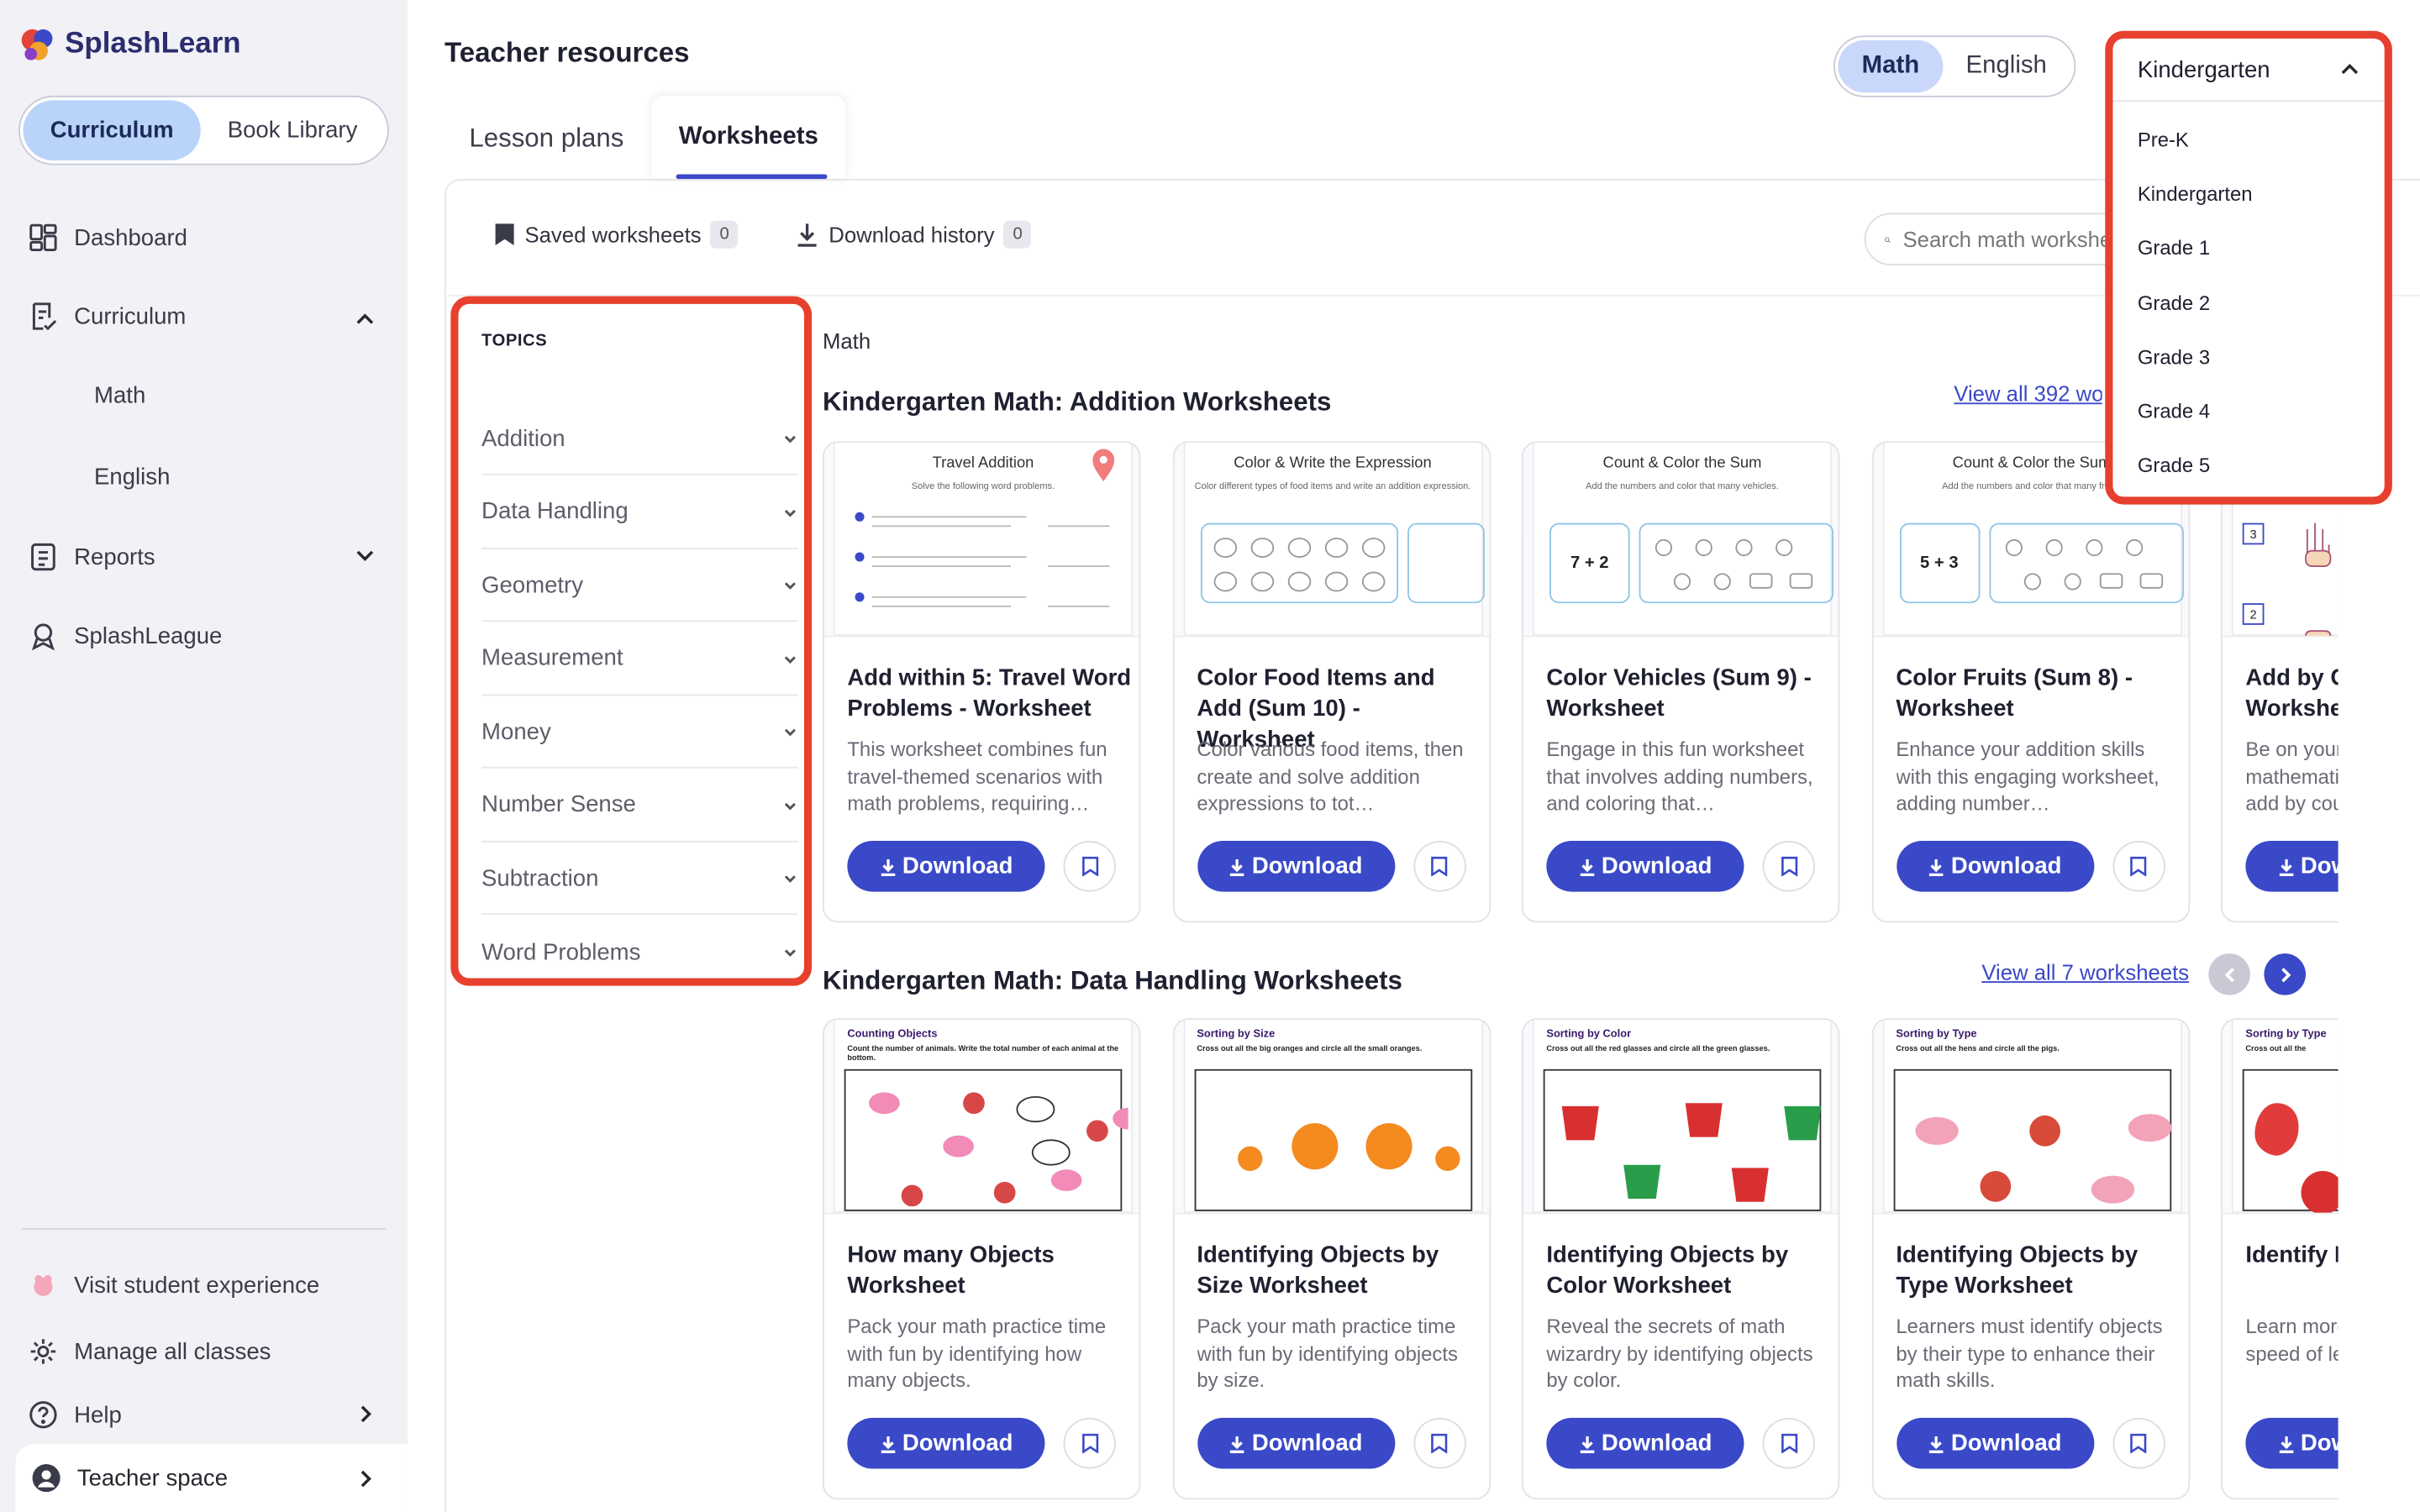  What do you see at coordinates (639, 659) in the screenshot?
I see `topic-item: Measurement` at bounding box center [639, 659].